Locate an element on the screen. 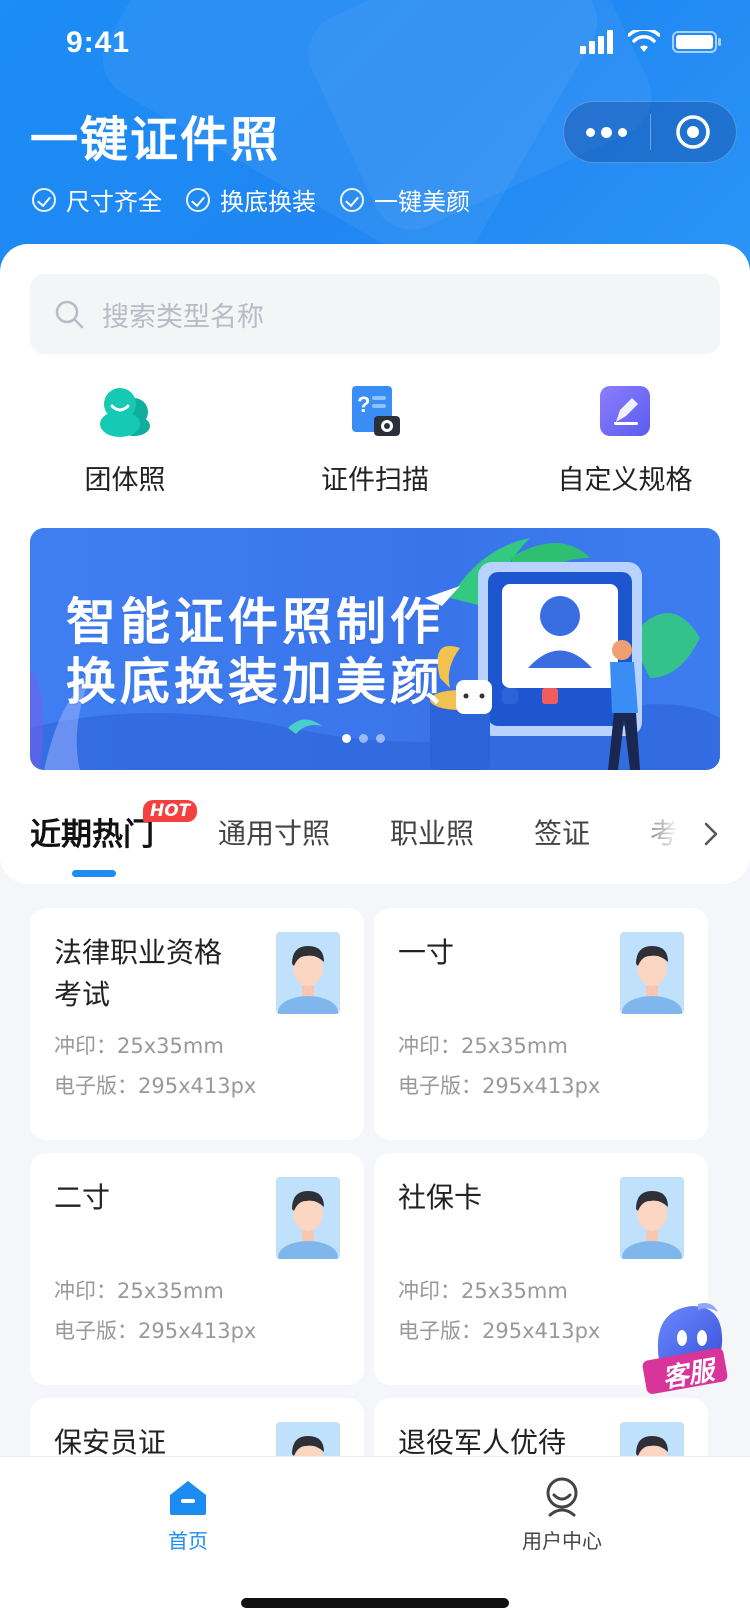 The image size is (750, 1624). battery-icon is located at coordinates (696, 42).